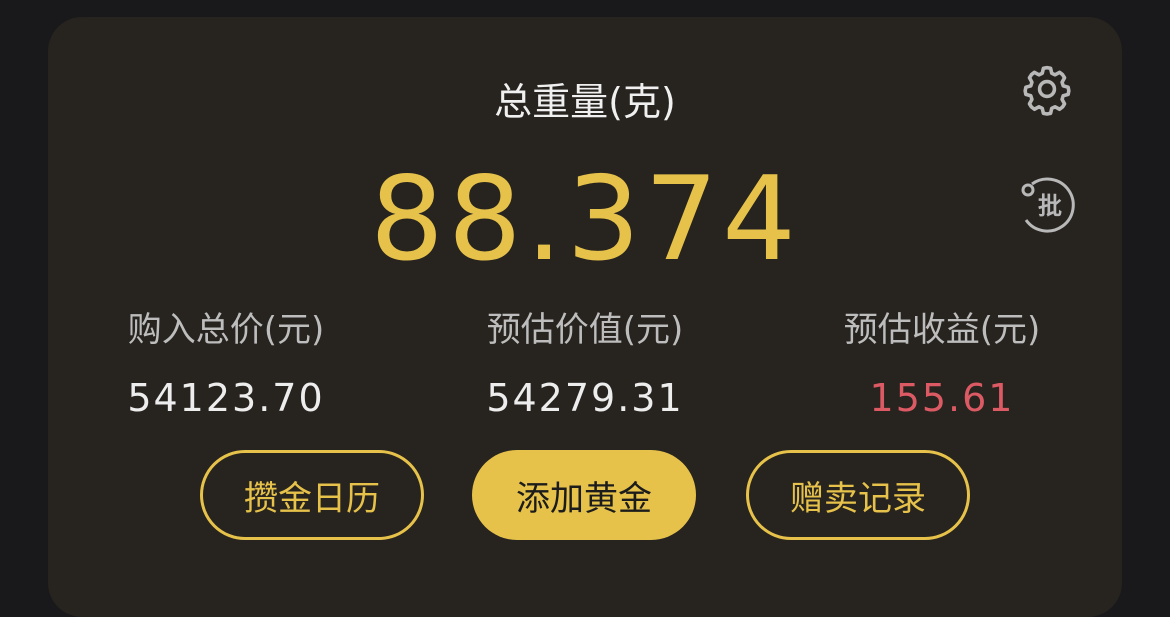  What do you see at coordinates (226, 398) in the screenshot?
I see `stat-value: 54123.70` at bounding box center [226, 398].